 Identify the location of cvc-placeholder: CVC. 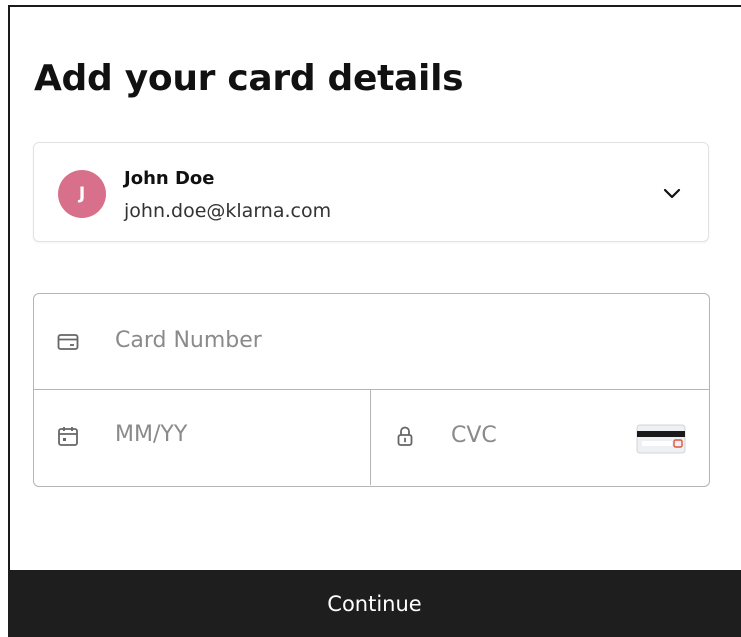
(474, 435).